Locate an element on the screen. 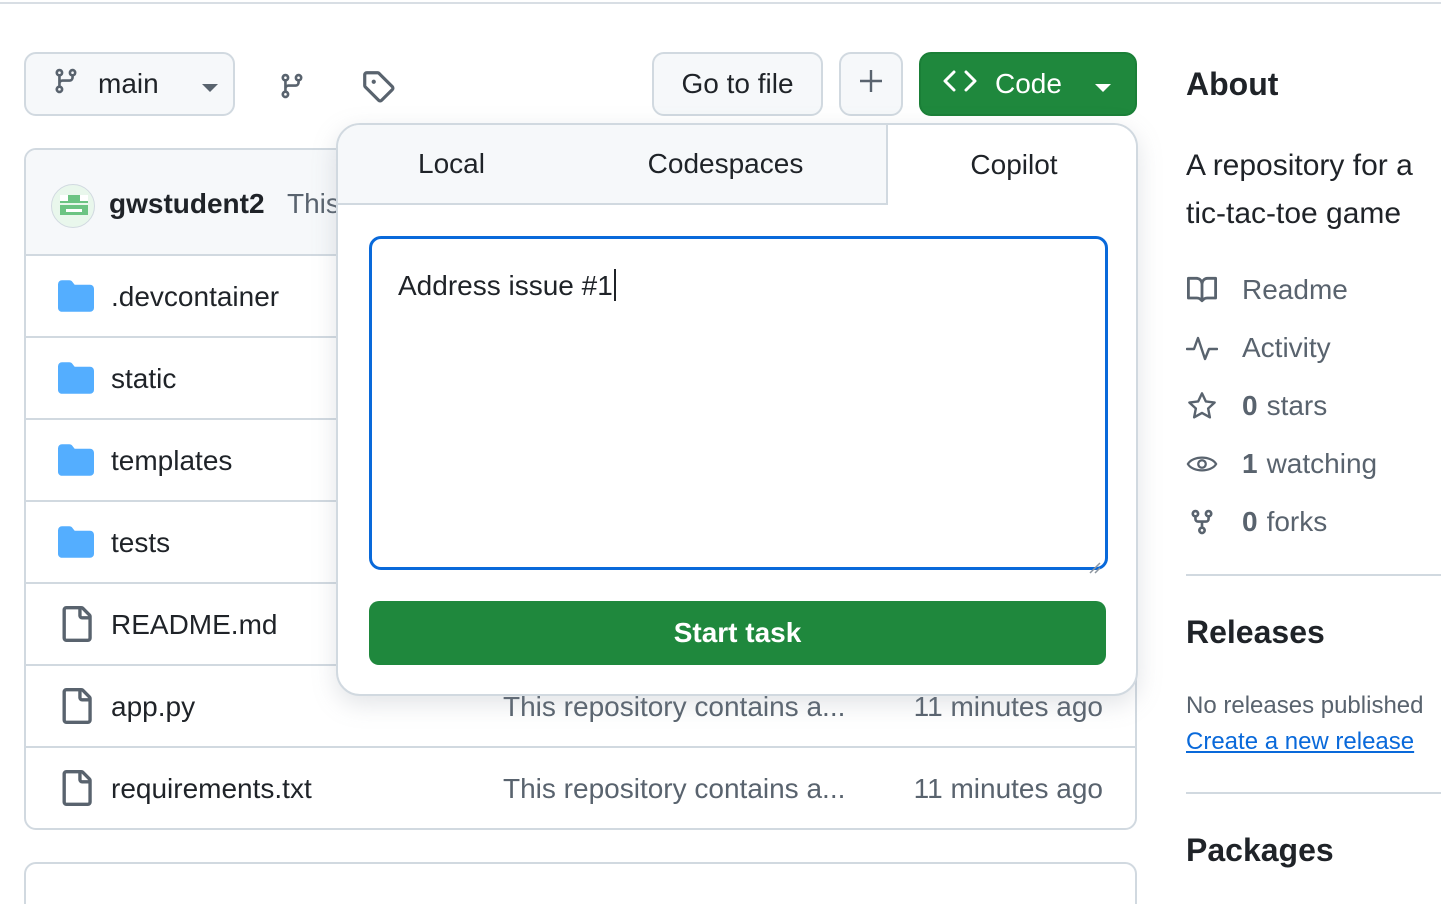 This screenshot has height=904, width=1441. commit-message: This is located at coordinates (313, 204).